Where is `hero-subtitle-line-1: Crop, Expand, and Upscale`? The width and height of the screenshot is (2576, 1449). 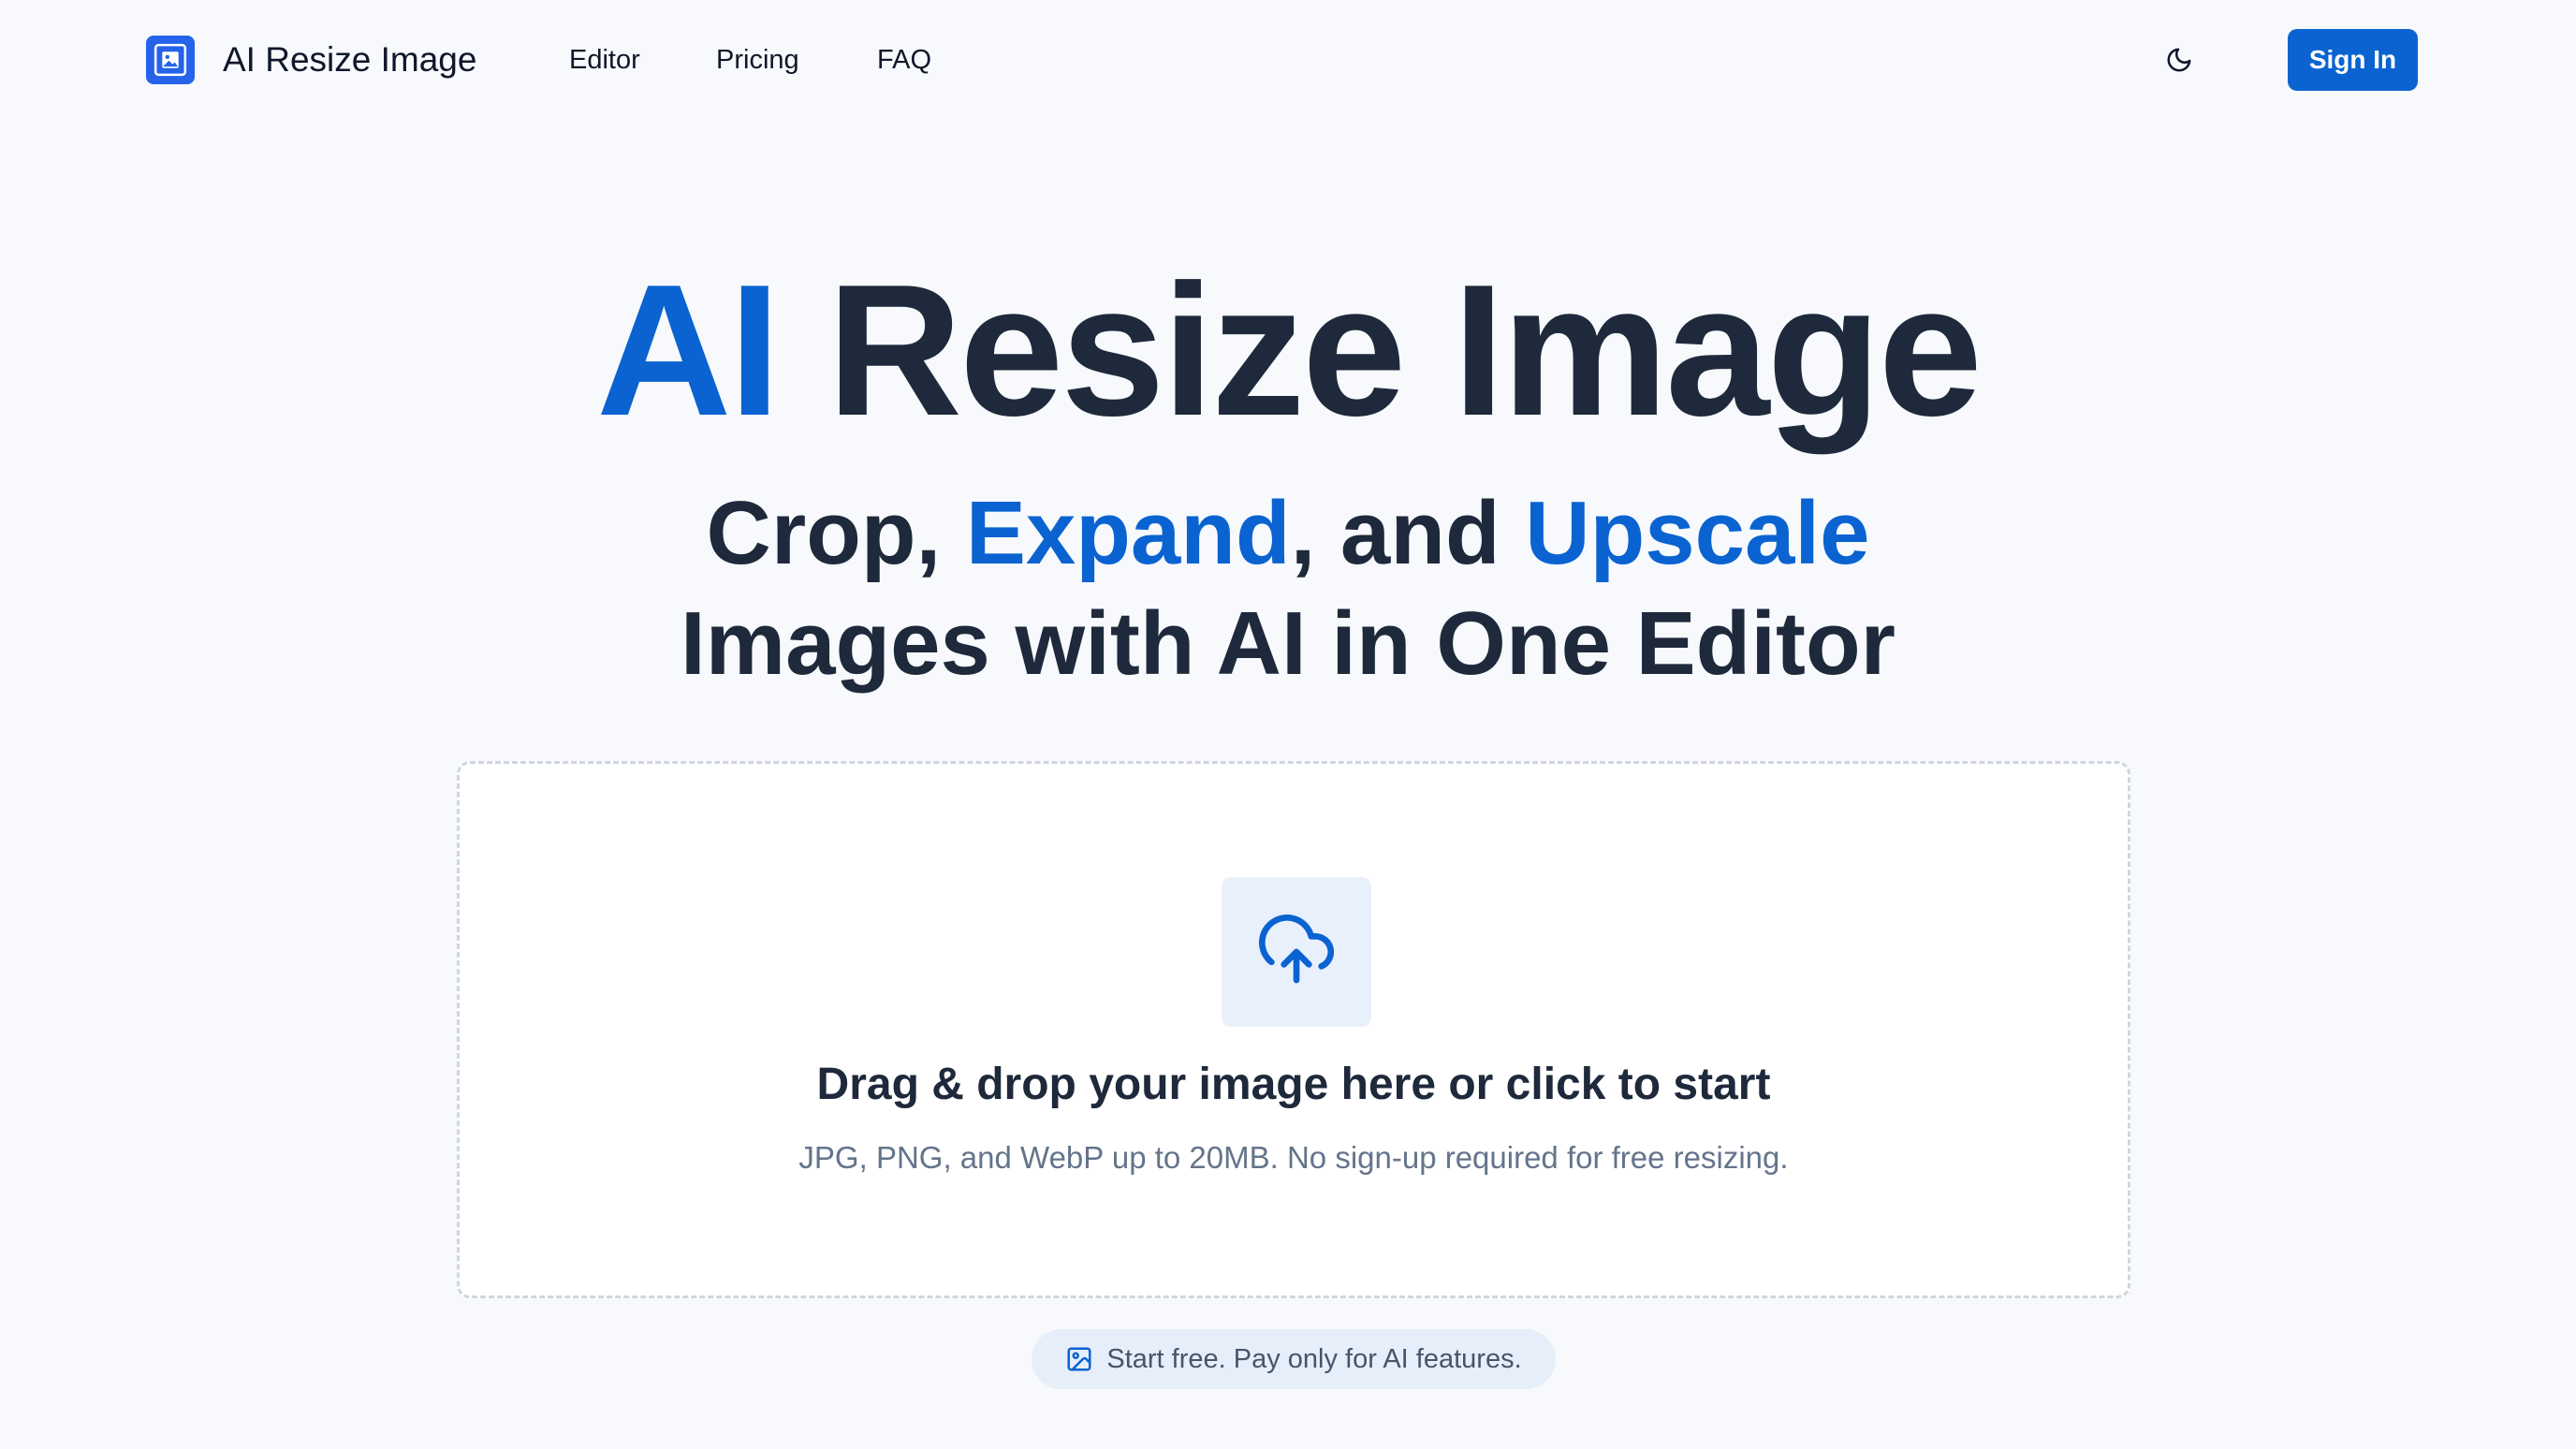 hero-subtitle-line-1: Crop, Expand, and Upscale is located at coordinates (1288, 533).